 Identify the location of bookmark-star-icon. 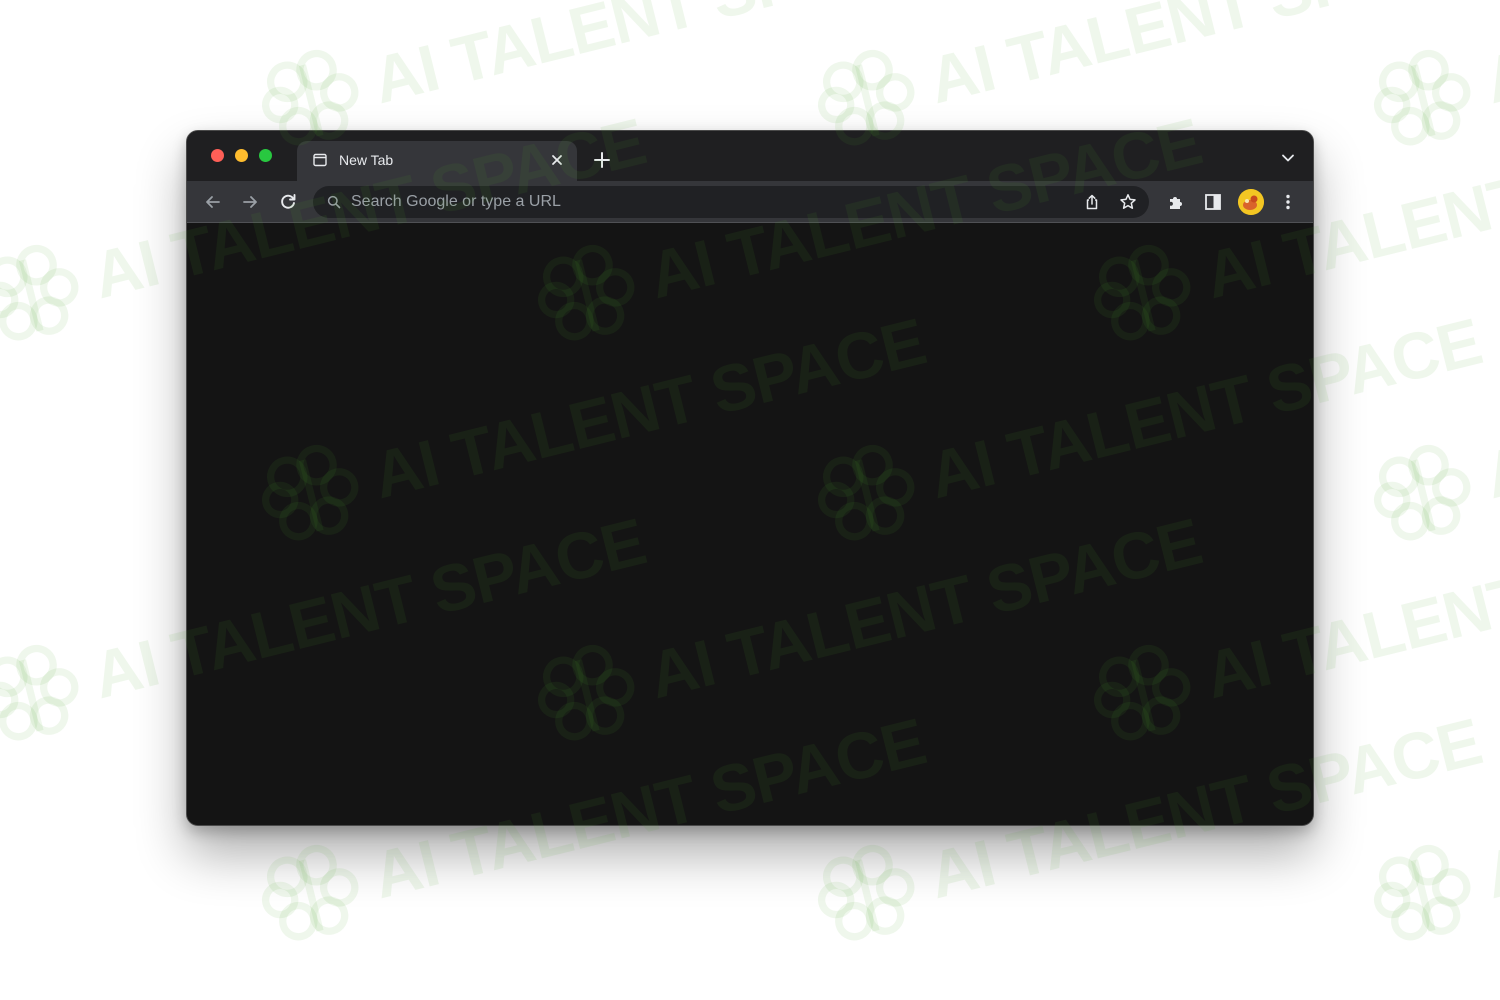
(1128, 202).